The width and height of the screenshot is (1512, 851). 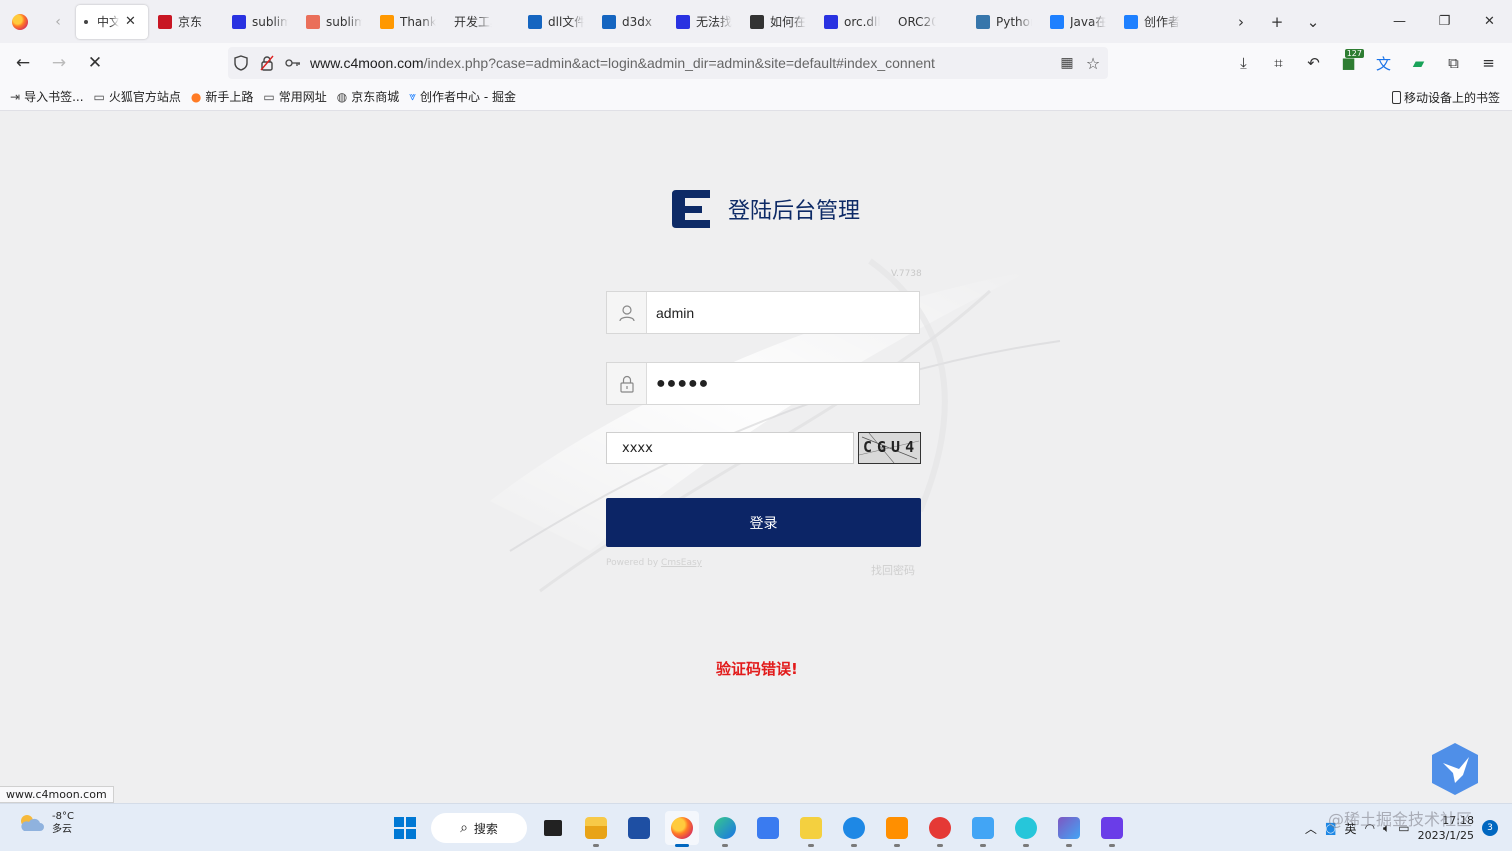 I want to click on captcha-input: xxxx, so click(x=730, y=448).